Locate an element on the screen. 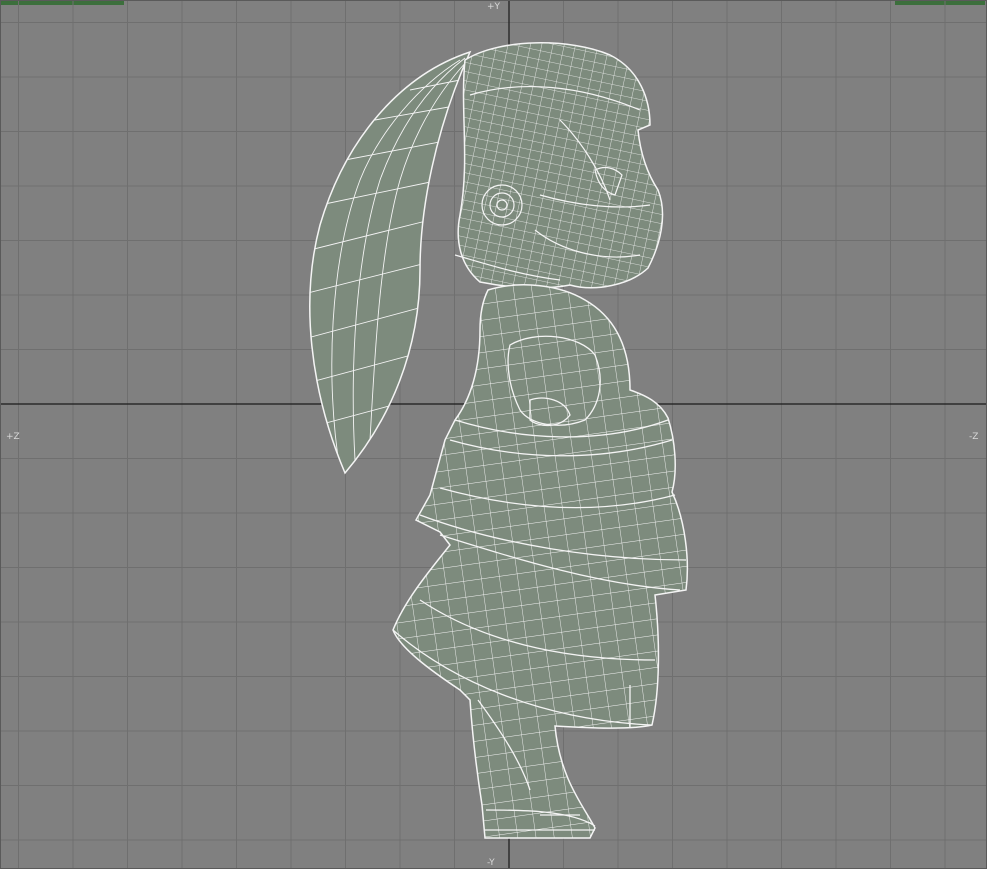 This screenshot has height=869, width=987. axis-label-neg-y: -Y is located at coordinates (491, 863).